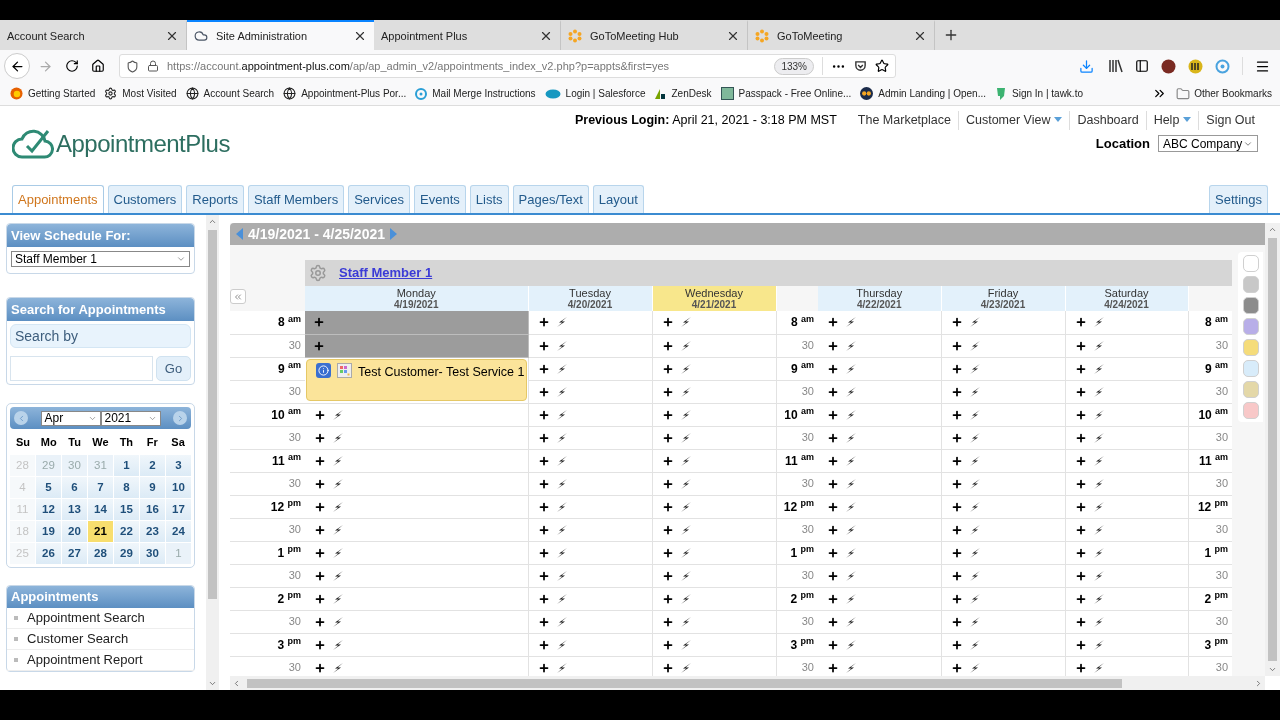  Describe the element at coordinates (178, 531) in the screenshot. I see `calendar-day: 24` at that location.